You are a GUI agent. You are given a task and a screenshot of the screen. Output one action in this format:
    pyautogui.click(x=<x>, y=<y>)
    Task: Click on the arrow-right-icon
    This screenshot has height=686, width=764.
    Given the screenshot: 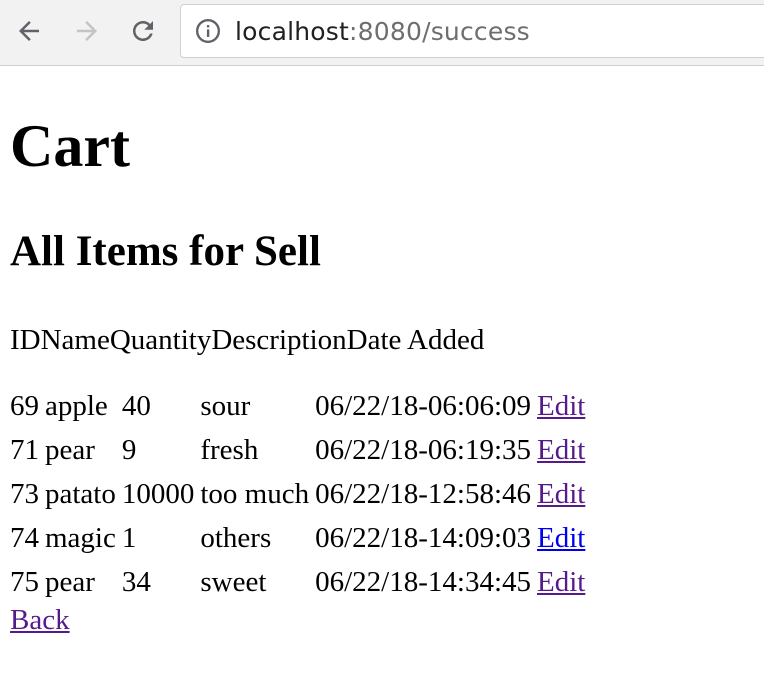 What is the action you would take?
    pyautogui.click(x=87, y=31)
    